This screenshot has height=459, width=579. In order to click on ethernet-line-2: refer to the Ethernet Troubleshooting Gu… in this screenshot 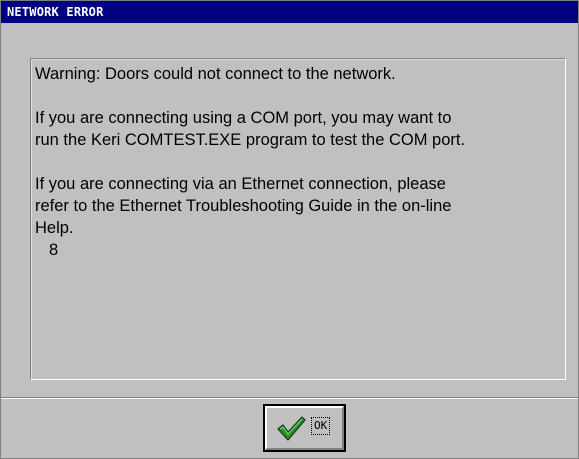, I will do `click(243, 206)`.